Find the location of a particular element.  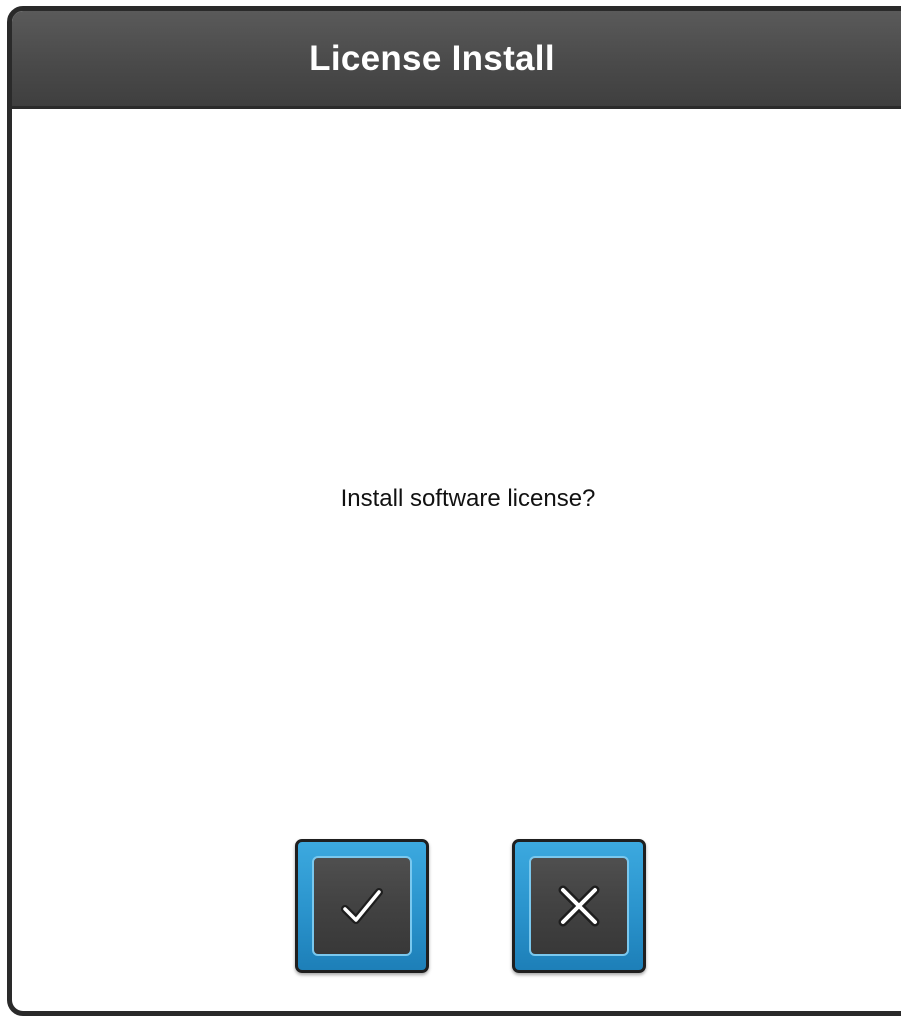

dialog-titlebar: License Install is located at coordinates (456, 60).